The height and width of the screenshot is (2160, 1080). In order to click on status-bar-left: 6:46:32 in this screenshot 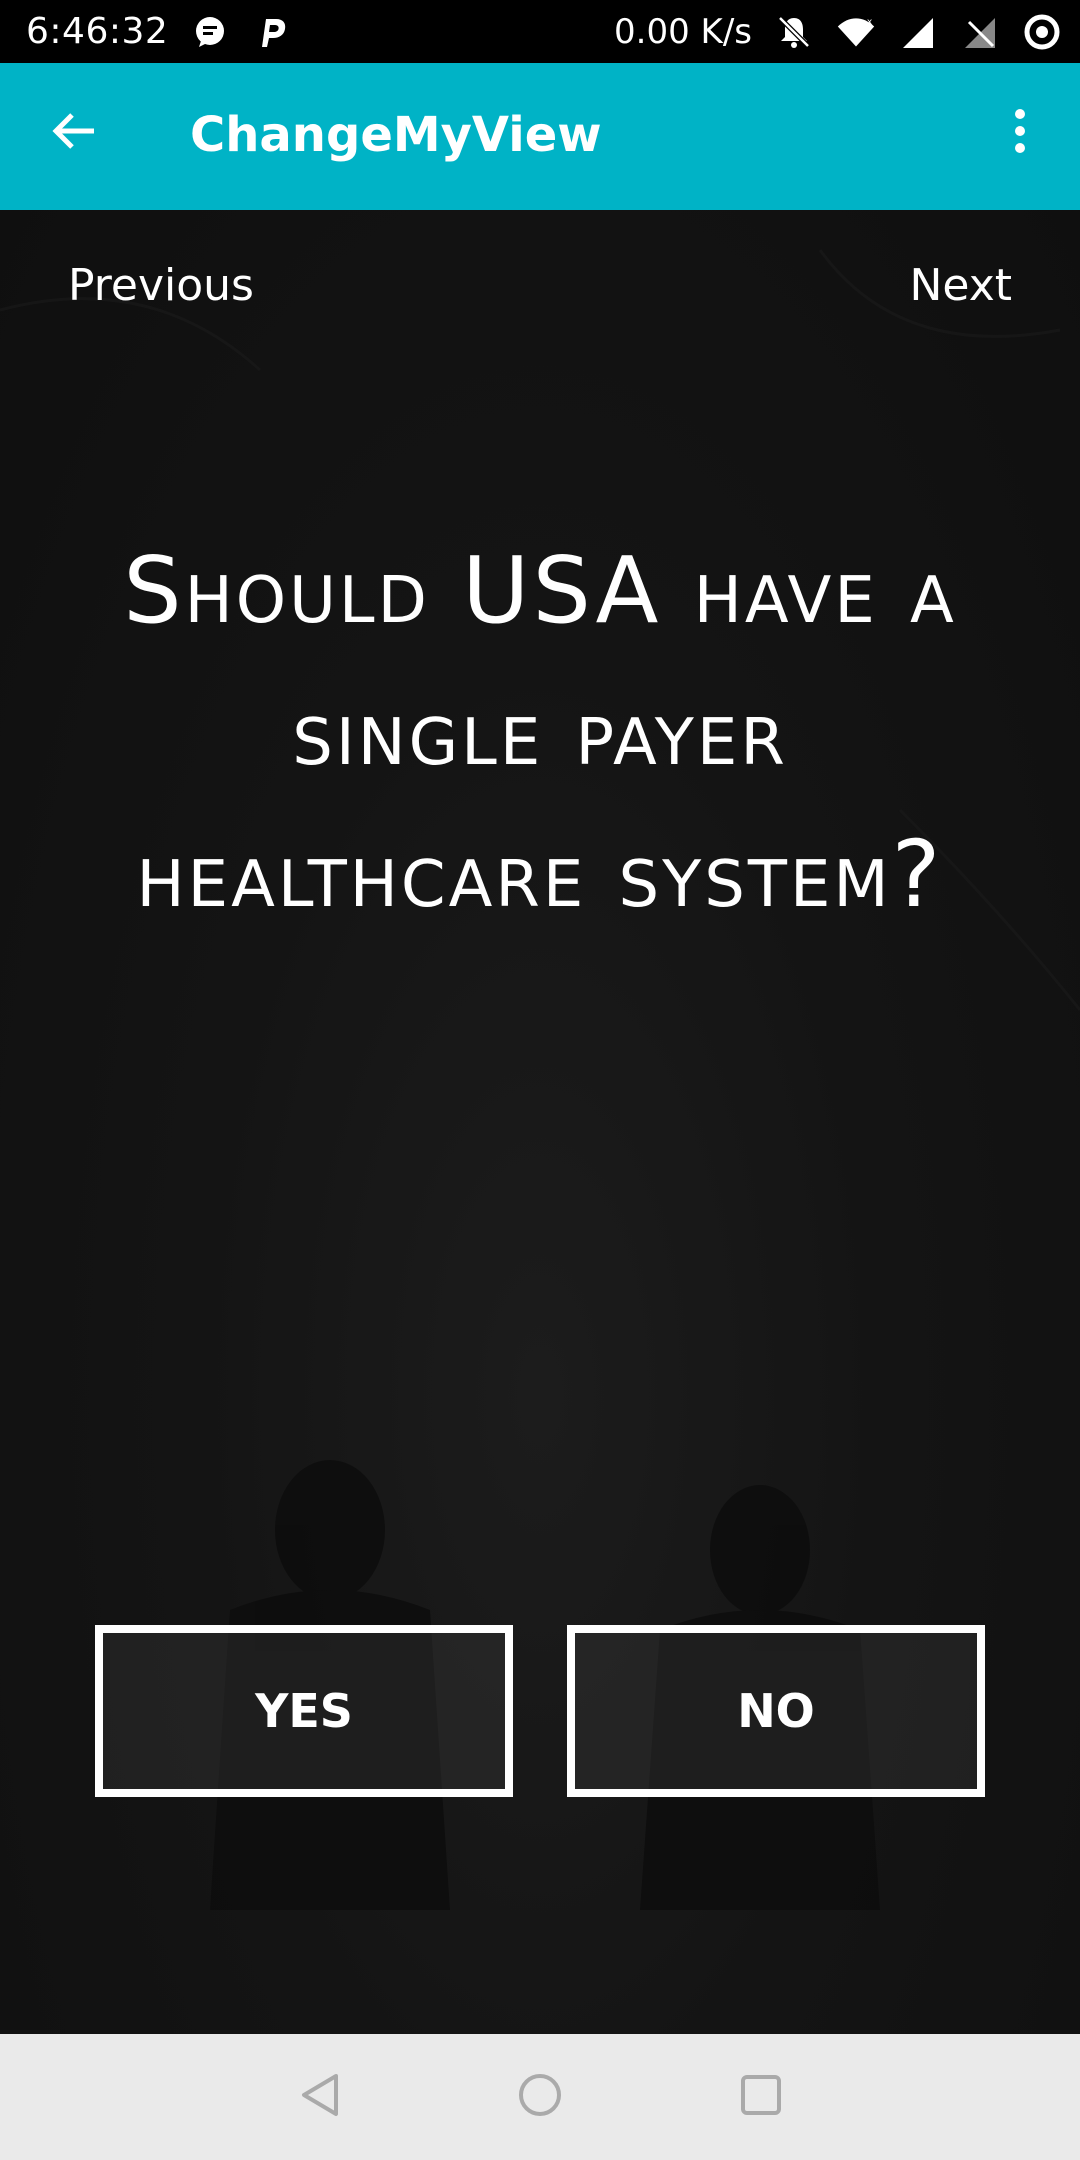, I will do `click(159, 31)`.